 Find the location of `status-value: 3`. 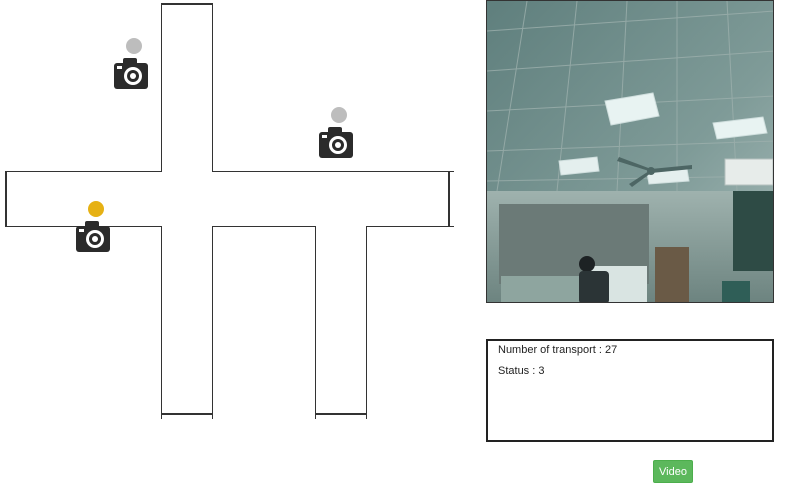

status-value: 3 is located at coordinates (541, 371).